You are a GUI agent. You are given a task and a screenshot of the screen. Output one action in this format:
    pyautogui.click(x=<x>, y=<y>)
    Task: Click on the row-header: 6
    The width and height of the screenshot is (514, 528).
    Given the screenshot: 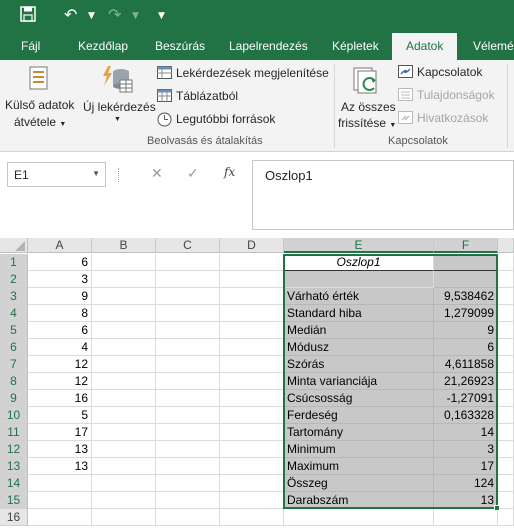 What is the action you would take?
    pyautogui.click(x=14, y=347)
    